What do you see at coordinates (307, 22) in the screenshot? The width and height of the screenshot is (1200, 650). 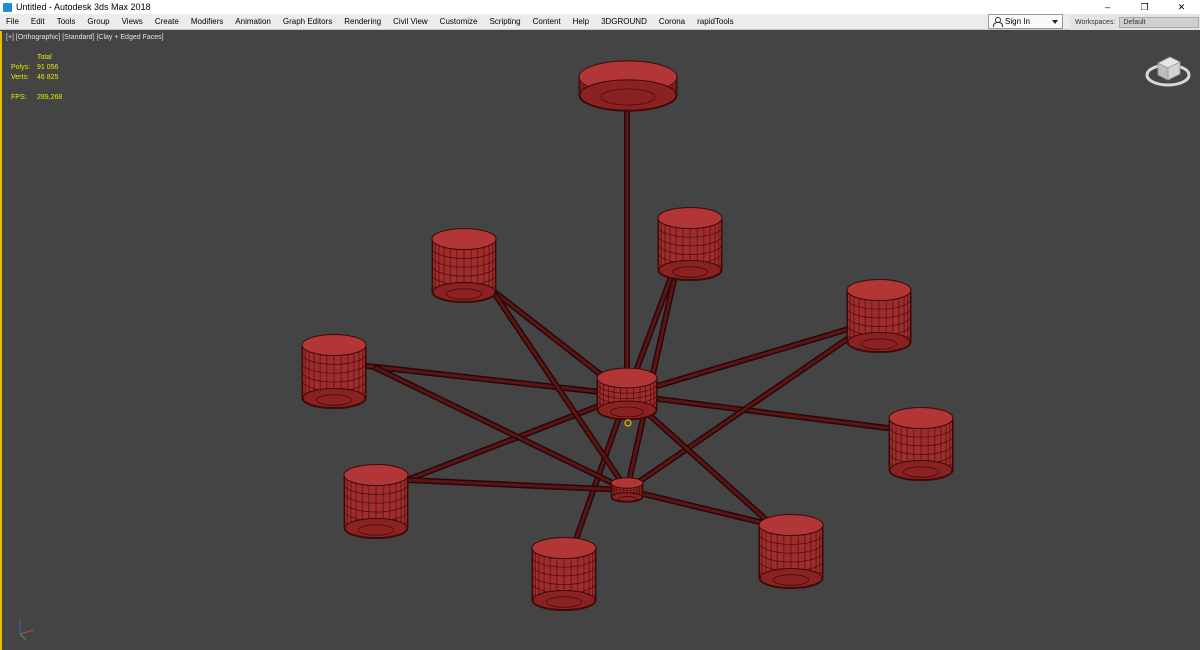 I see `menu-graph-editors: Graph Editors` at bounding box center [307, 22].